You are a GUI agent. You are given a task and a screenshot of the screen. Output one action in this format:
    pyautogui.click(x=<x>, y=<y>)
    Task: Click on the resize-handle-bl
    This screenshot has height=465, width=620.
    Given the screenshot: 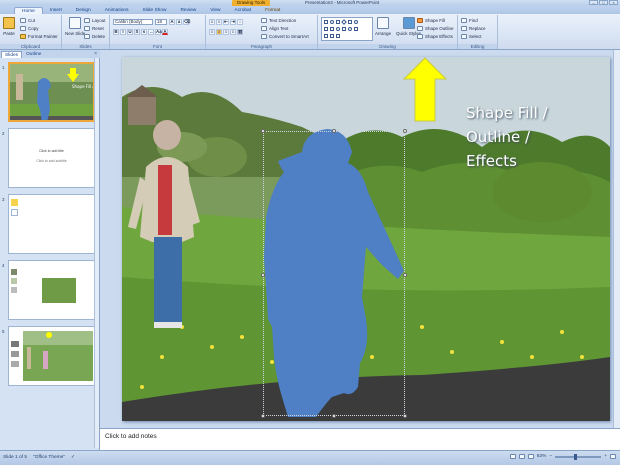 What is the action you would take?
    pyautogui.click(x=263, y=416)
    